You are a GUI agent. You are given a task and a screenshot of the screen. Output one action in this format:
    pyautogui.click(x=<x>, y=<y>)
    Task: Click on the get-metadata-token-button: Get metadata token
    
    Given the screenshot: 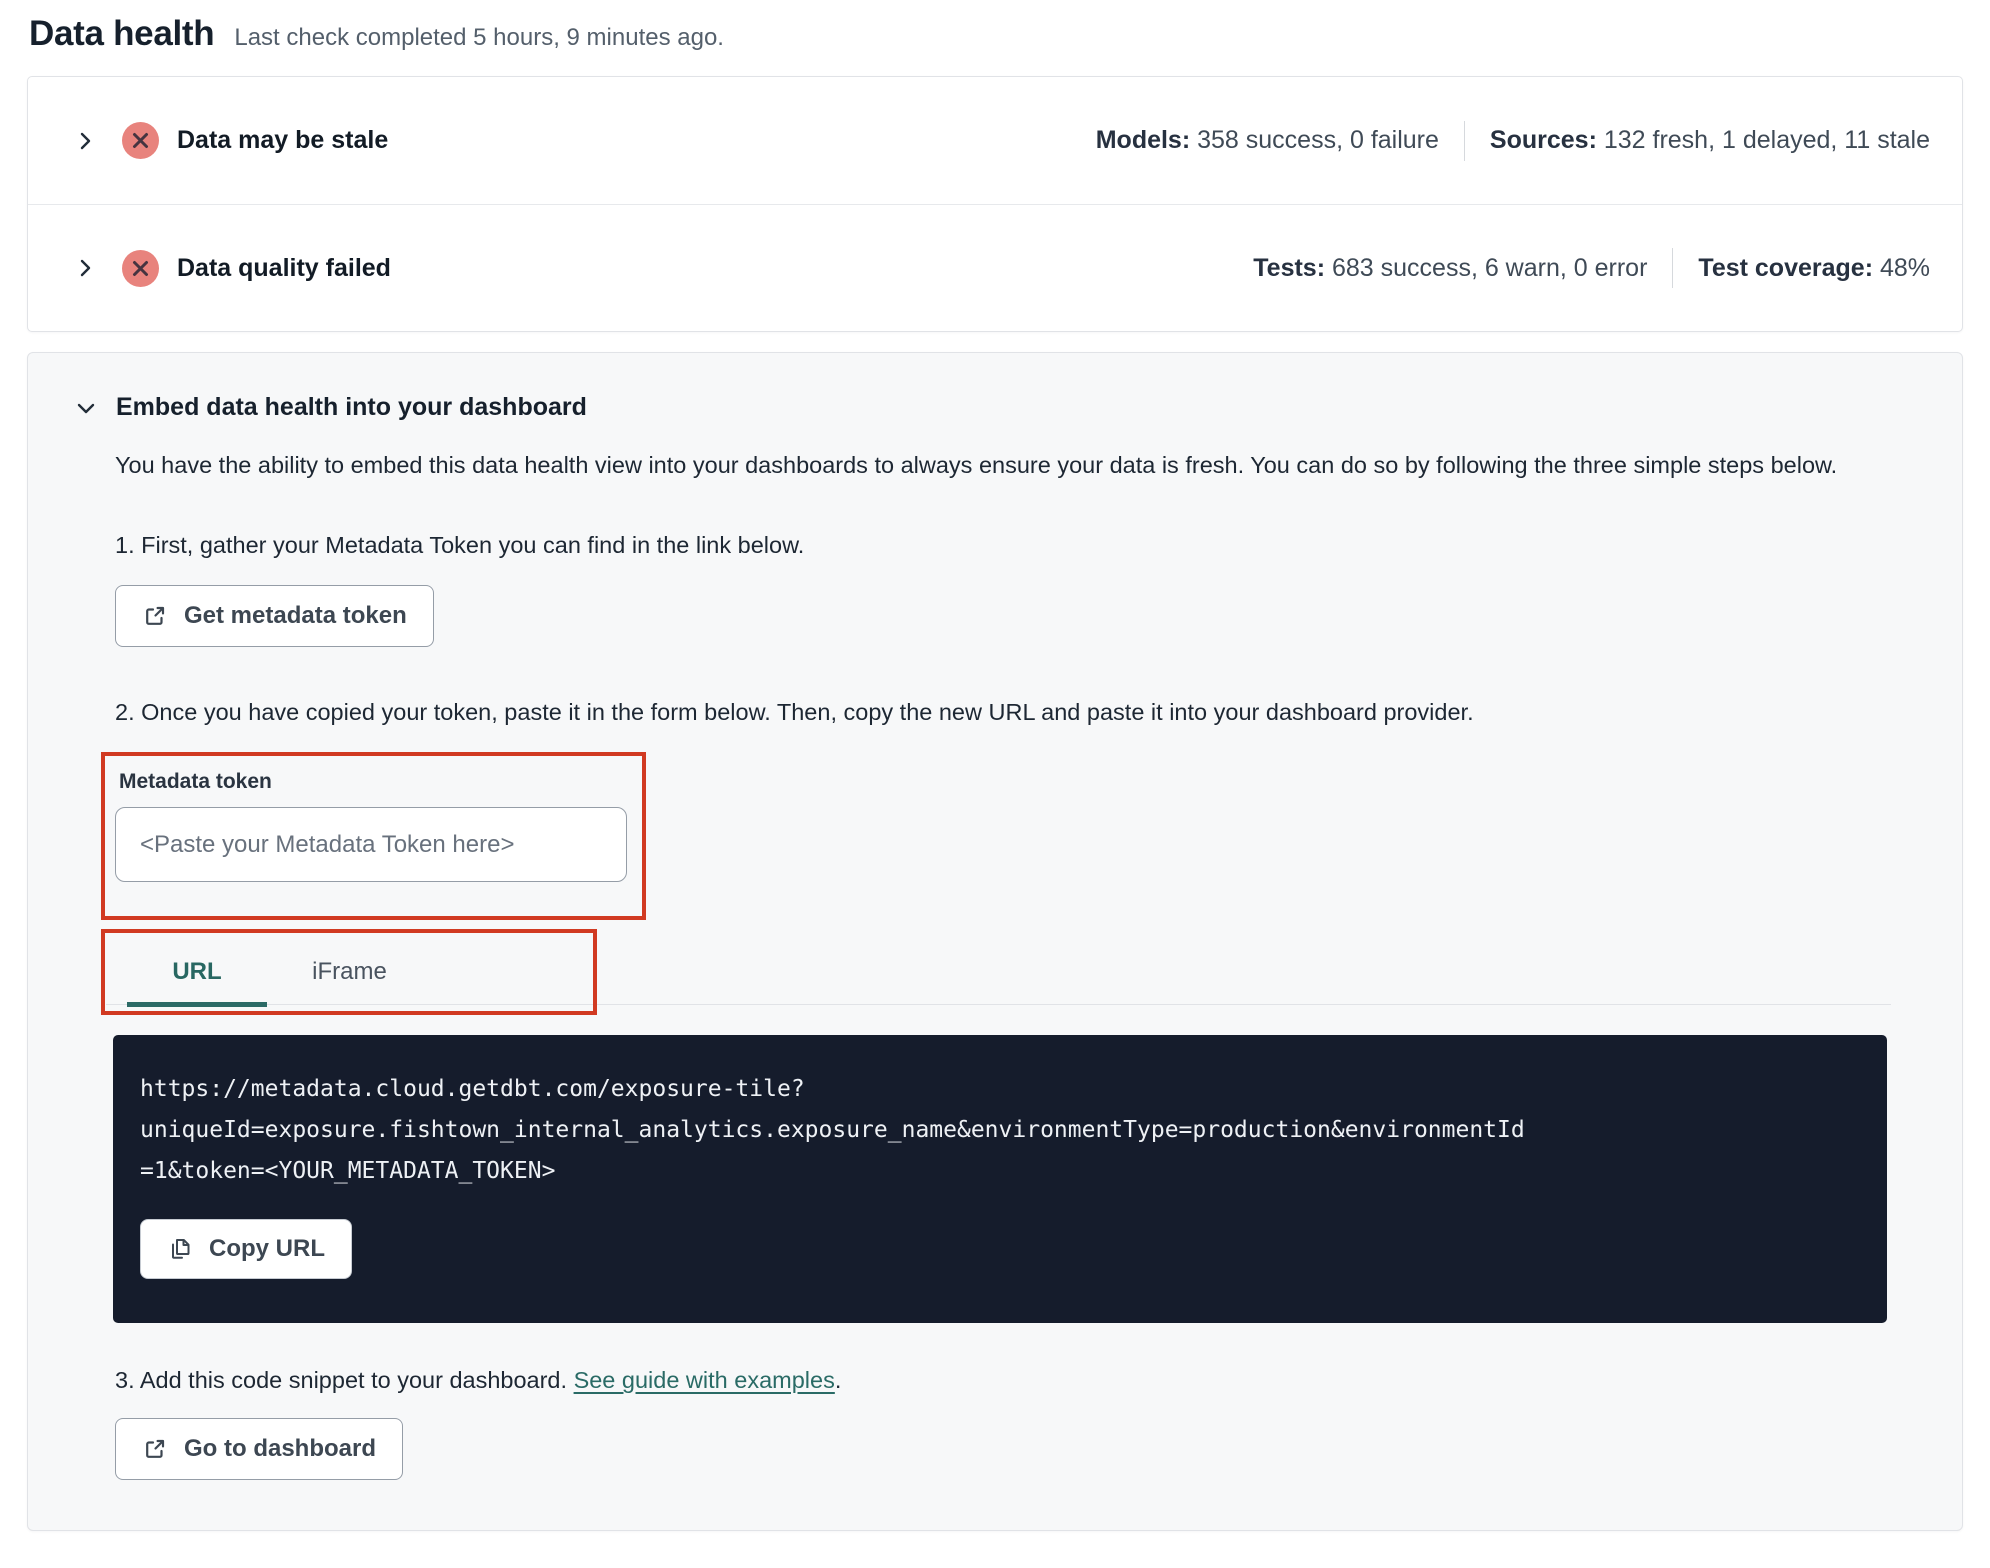 What is the action you would take?
    pyautogui.click(x=274, y=616)
    